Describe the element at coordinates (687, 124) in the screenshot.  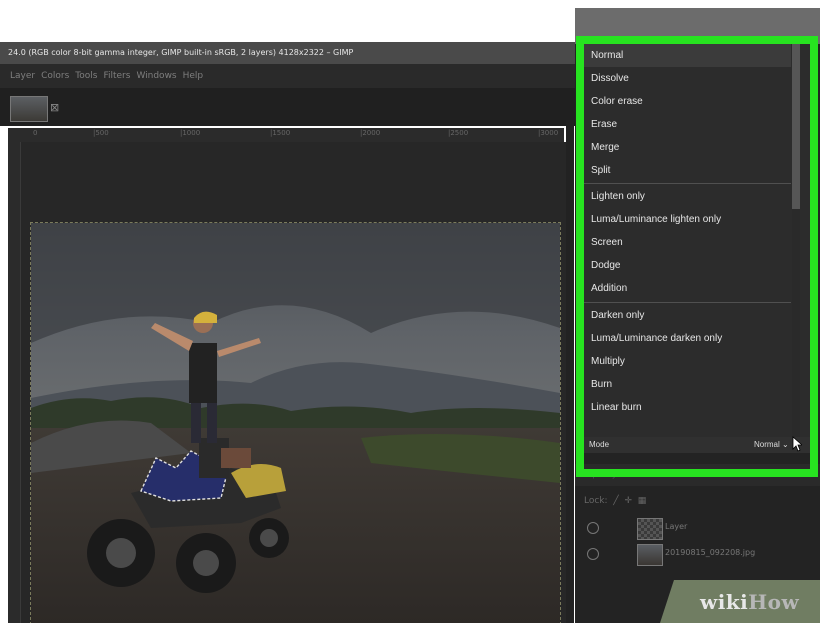
I see `mode-option-erase: Erase` at that location.